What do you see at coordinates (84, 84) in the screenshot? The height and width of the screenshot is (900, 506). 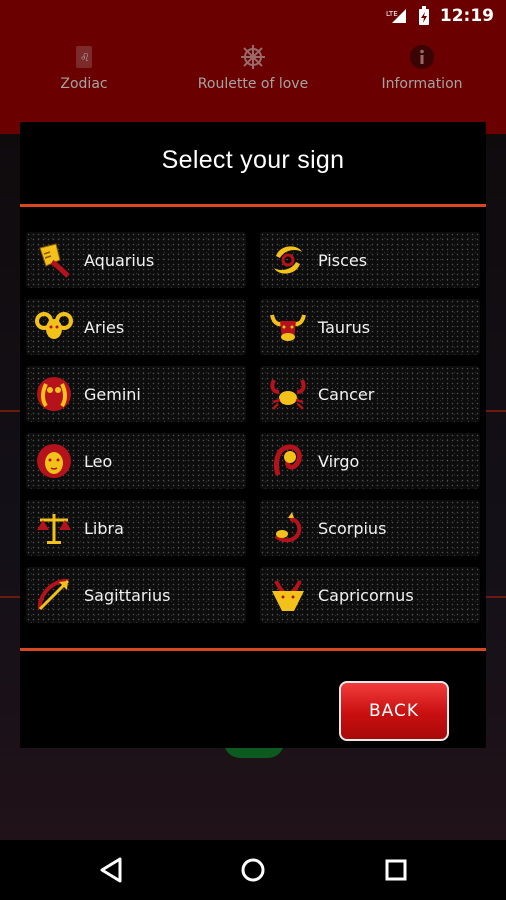 I see `tab-label: Zodiac` at bounding box center [84, 84].